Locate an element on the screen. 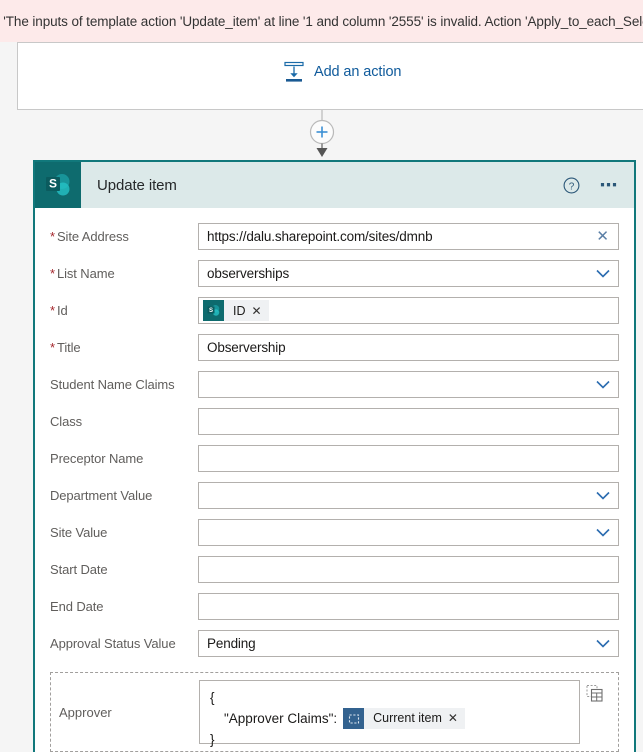 This screenshot has height=752, width=643. approver-json-key: "Approver Claims": is located at coordinates (281, 718).